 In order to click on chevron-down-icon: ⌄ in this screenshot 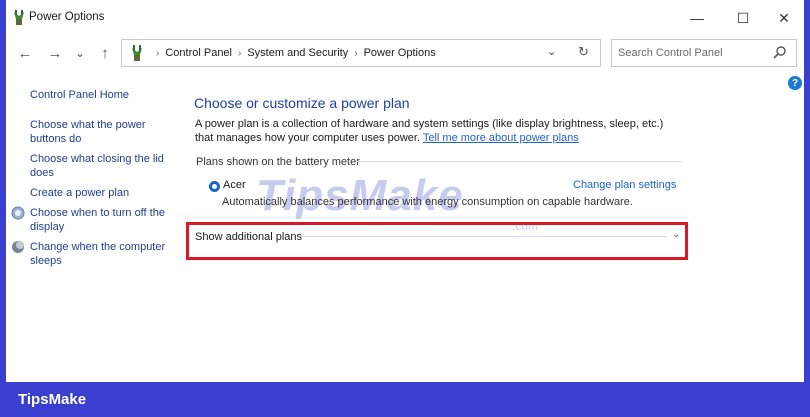, I will do `click(676, 234)`.